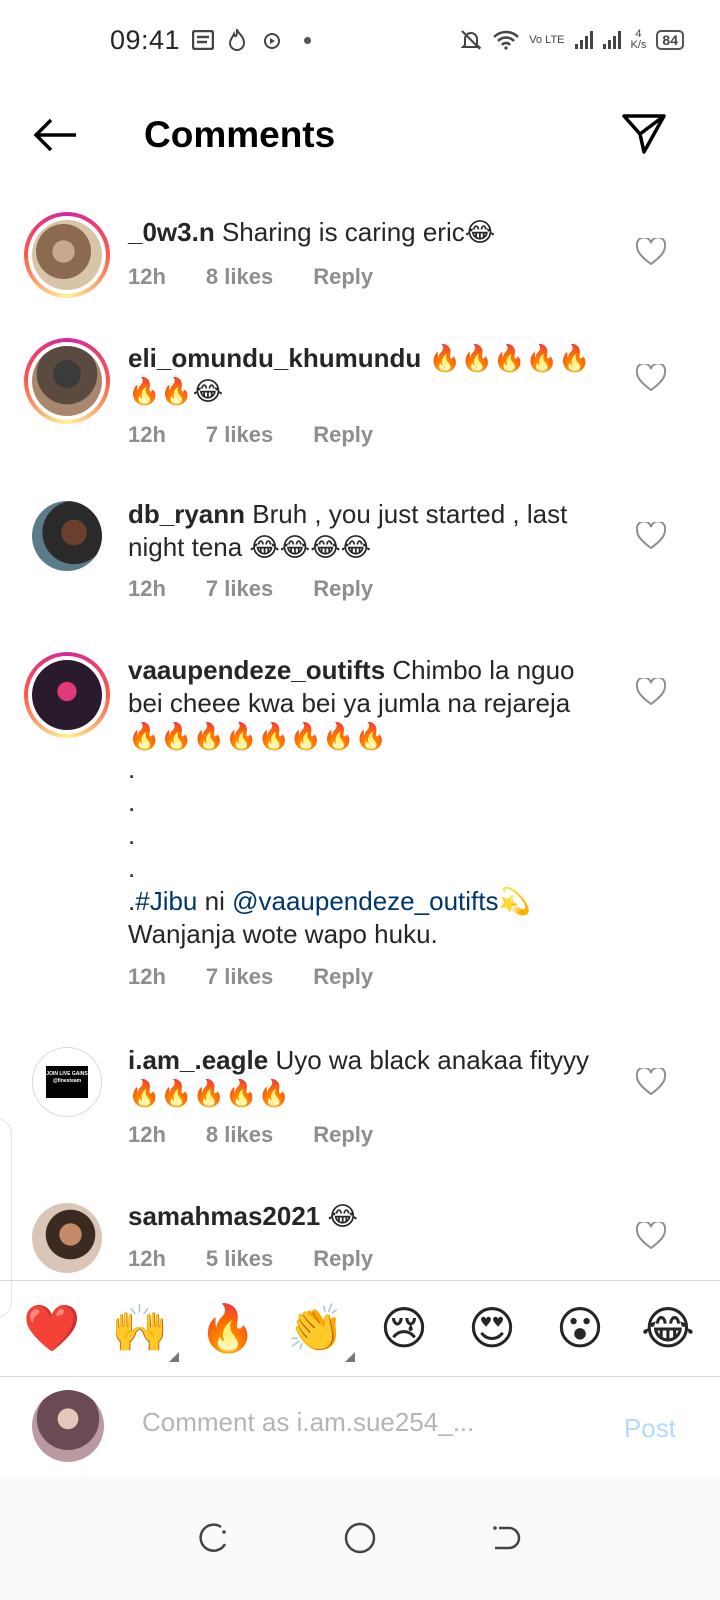  Describe the element at coordinates (668, 1328) in the screenshot. I see `emoji-laughing-button: 😂` at that location.